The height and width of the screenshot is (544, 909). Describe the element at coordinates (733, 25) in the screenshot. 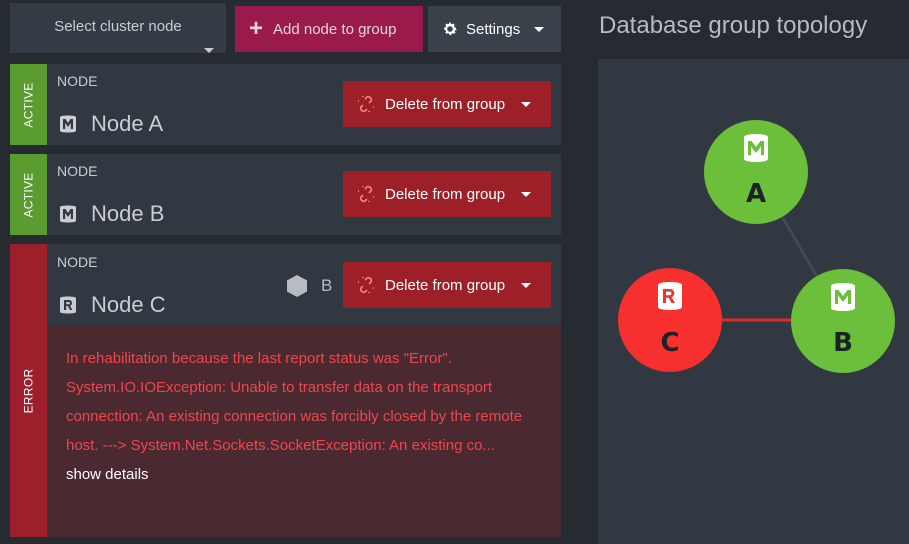

I see `topology-title: Database group topology` at that location.